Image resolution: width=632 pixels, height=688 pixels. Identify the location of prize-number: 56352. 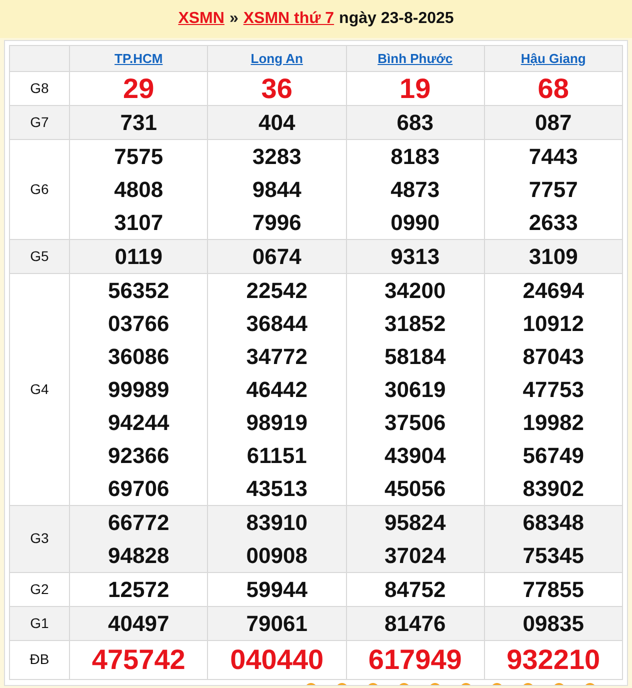
(139, 291).